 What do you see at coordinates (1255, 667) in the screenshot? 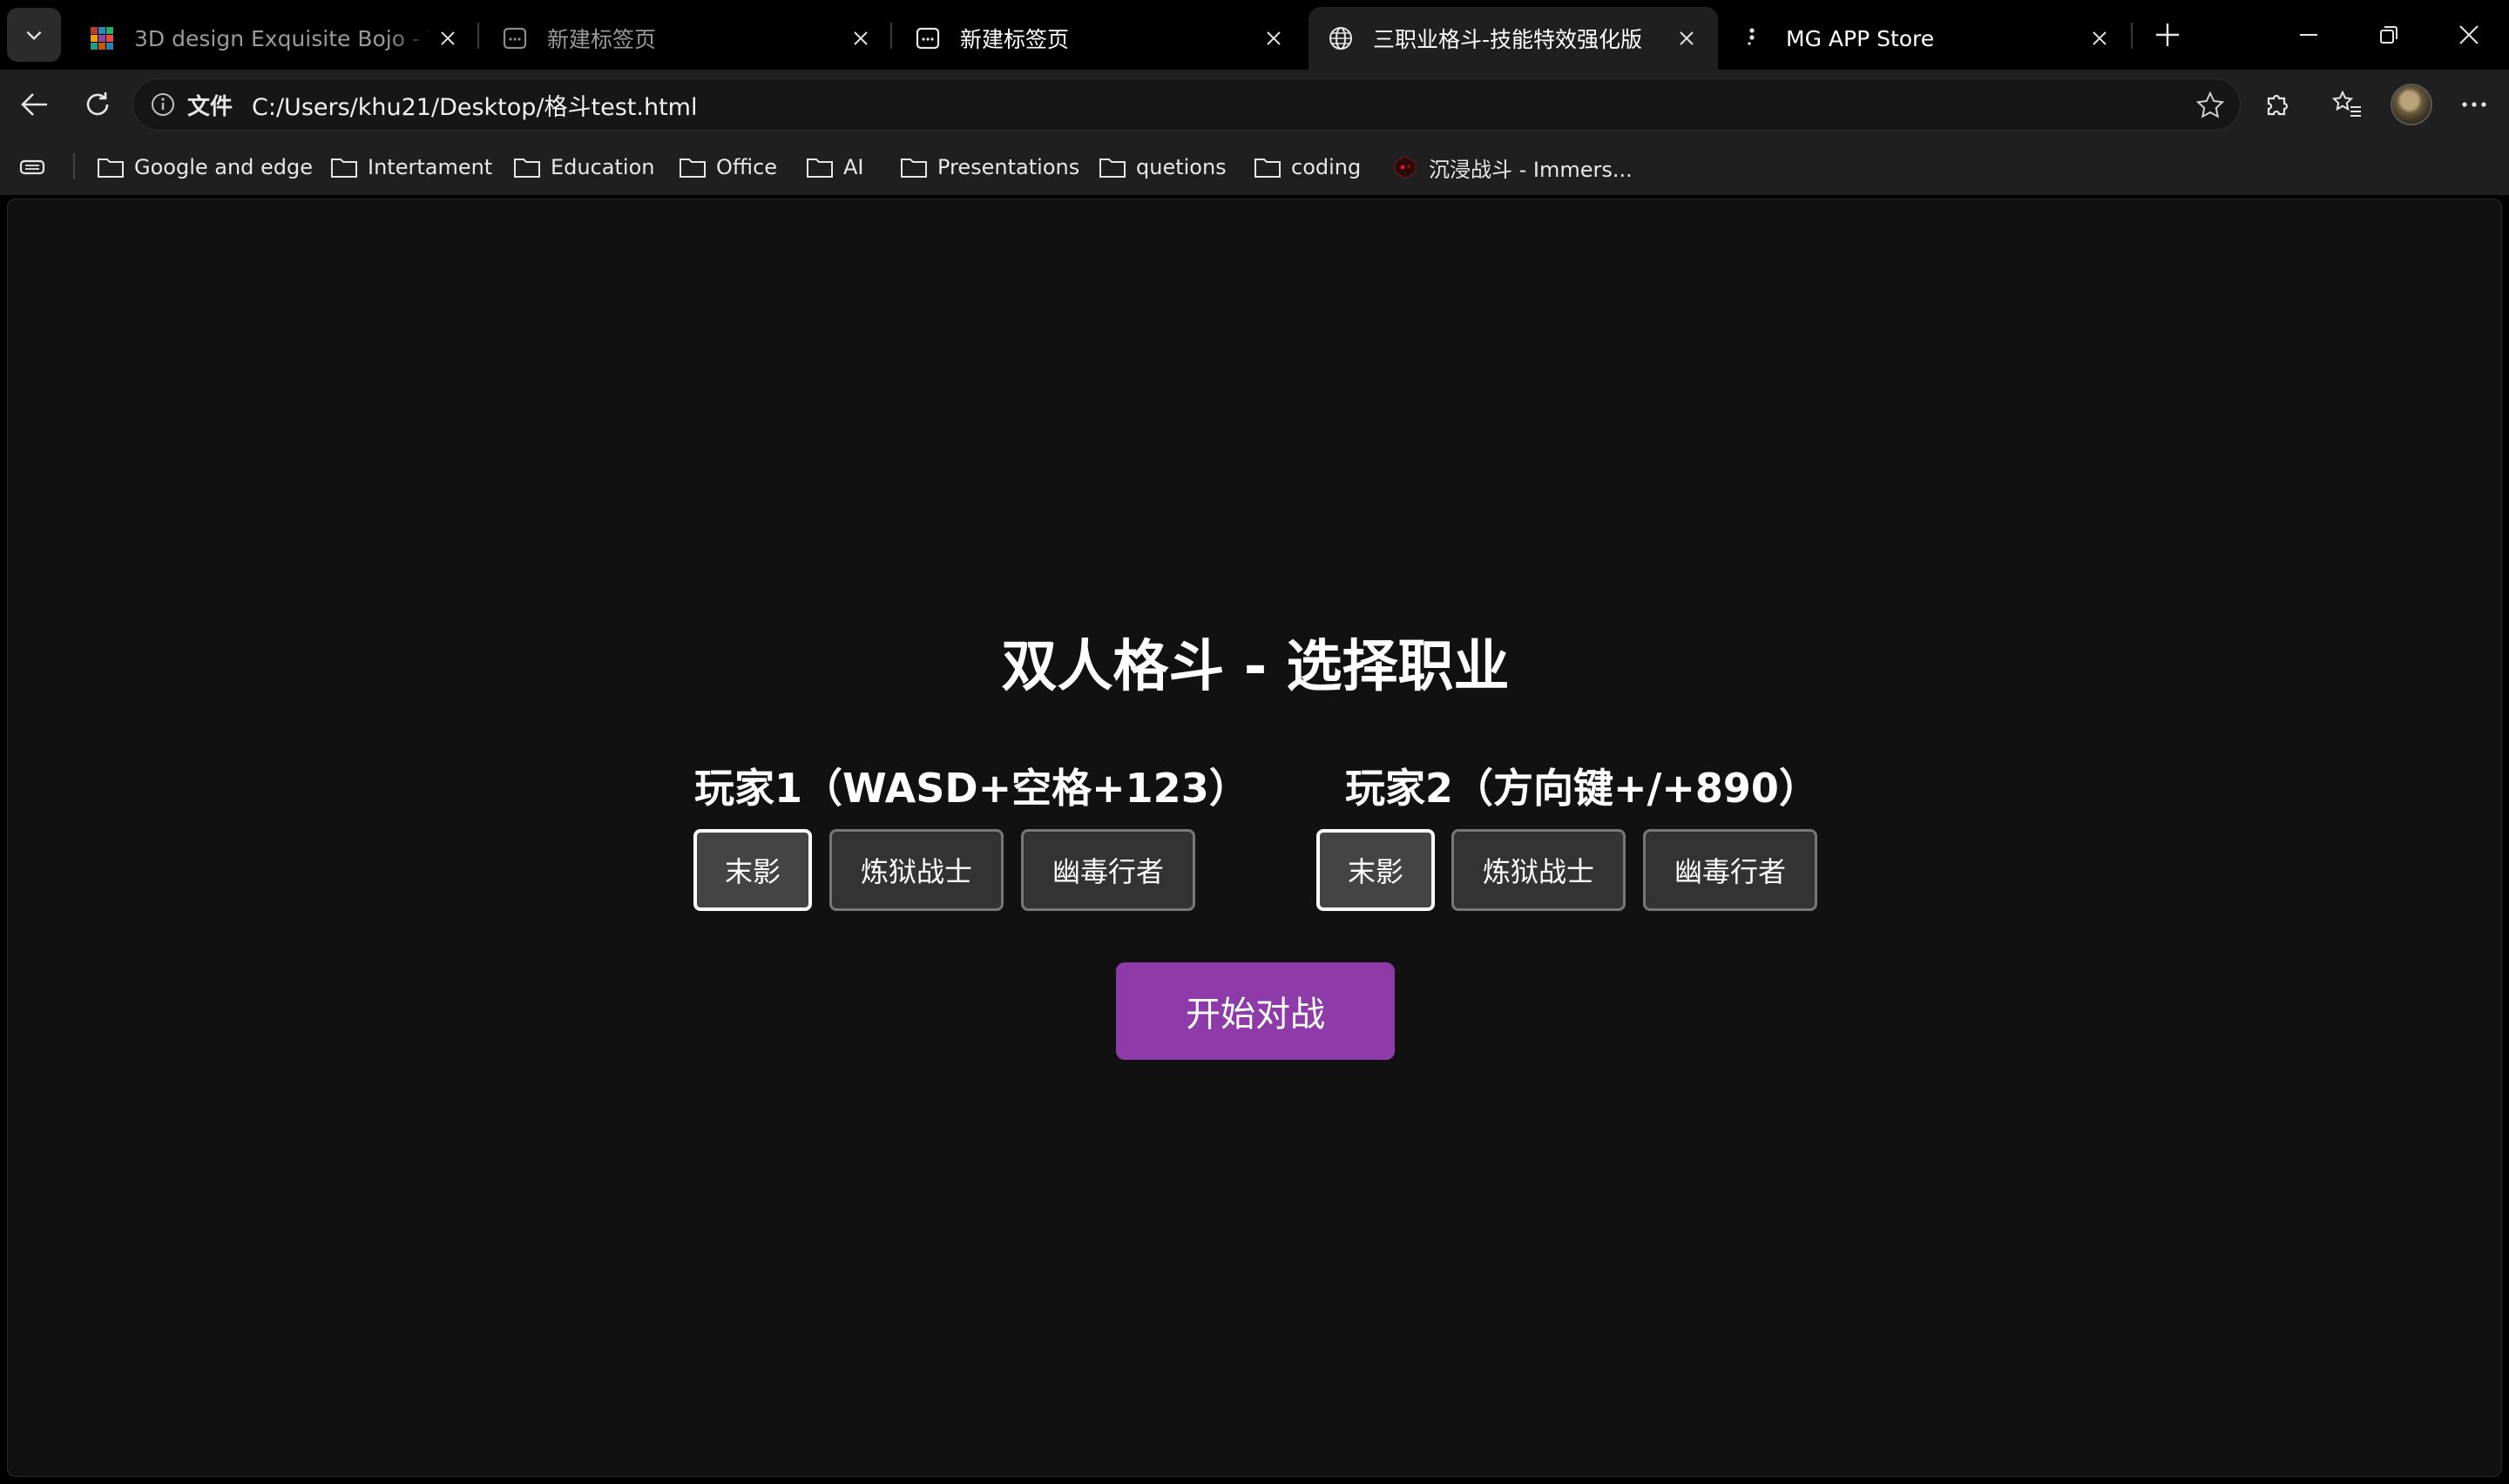
I see `game-title: 双人格斗 - 选择职业` at bounding box center [1255, 667].